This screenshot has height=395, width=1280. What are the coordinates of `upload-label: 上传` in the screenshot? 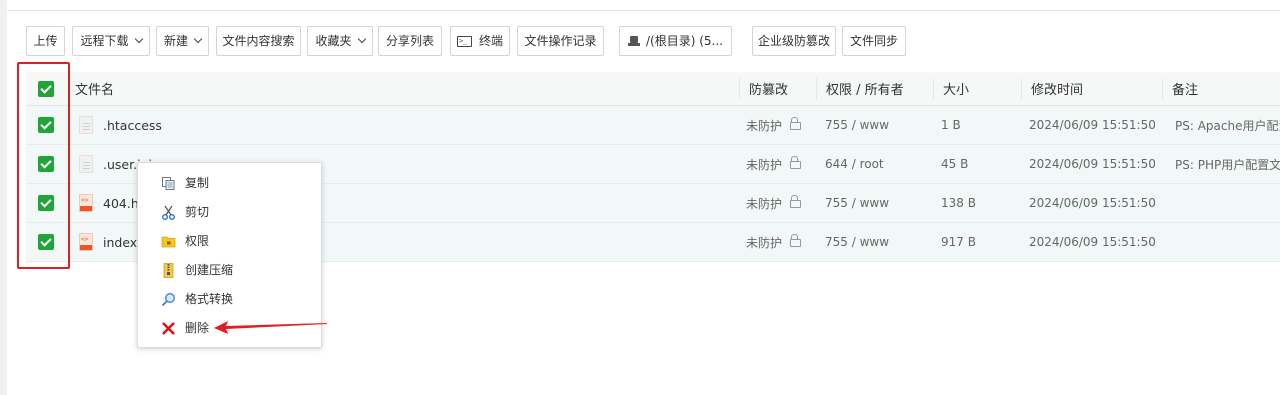 It's located at (45, 41).